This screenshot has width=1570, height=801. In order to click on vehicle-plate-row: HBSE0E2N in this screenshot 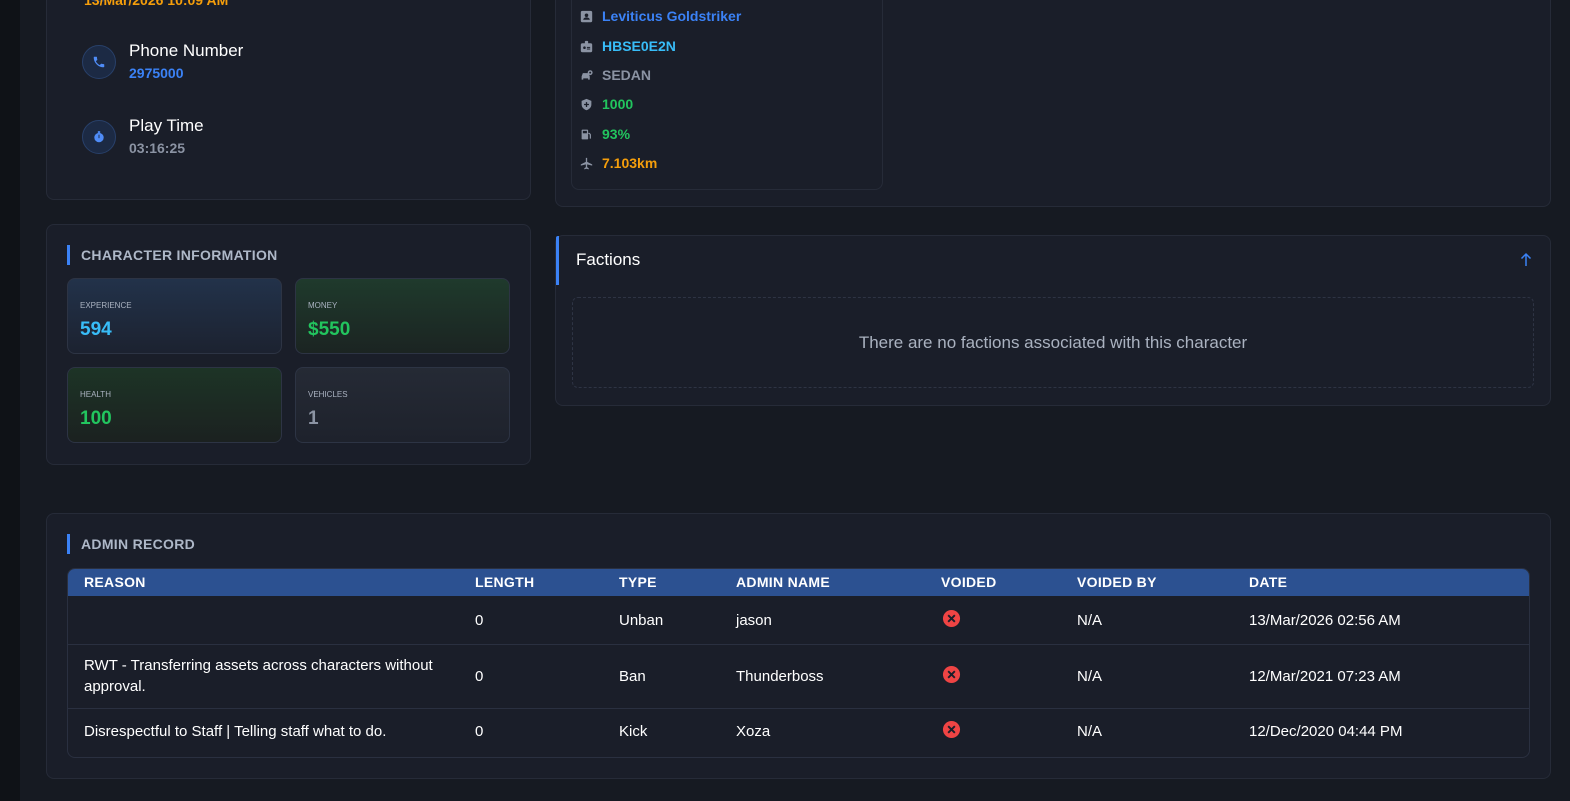, I will do `click(628, 46)`.